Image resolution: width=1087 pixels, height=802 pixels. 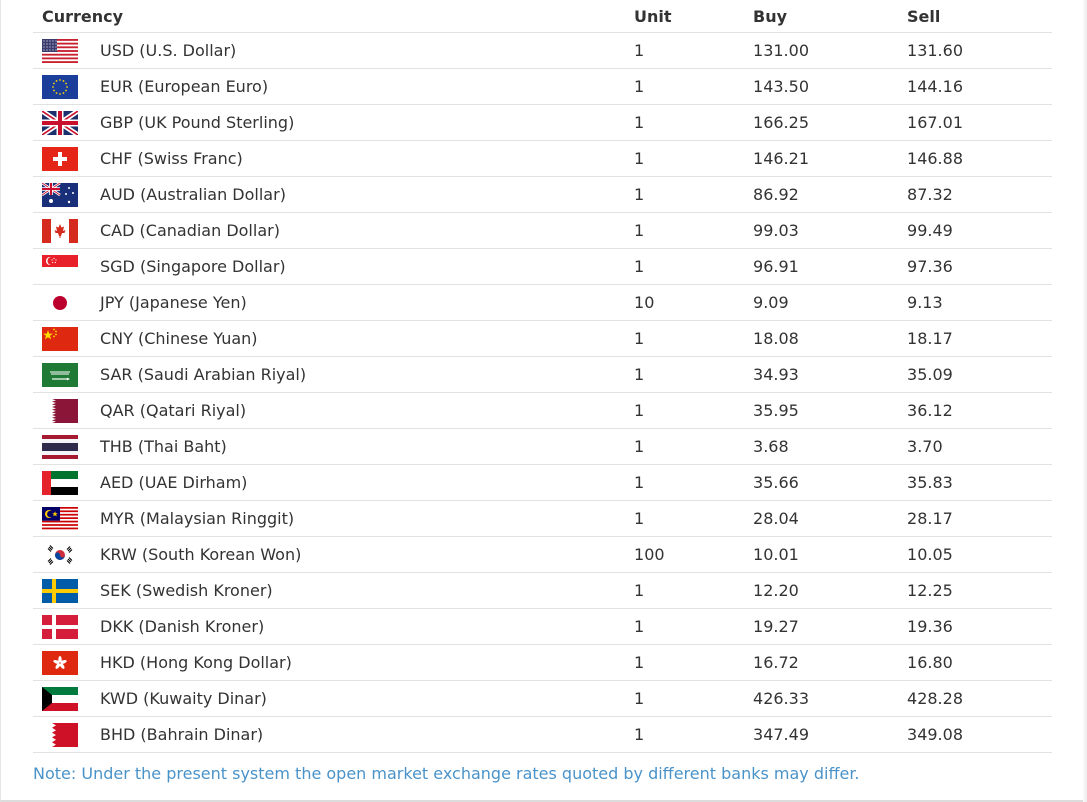 I want to click on buy-rate: 96.91, so click(x=821, y=266).